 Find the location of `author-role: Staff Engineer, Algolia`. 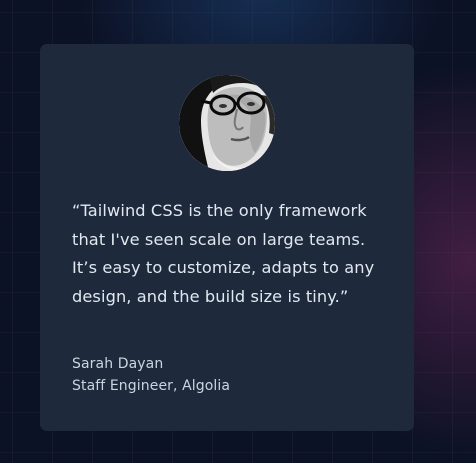

author-role: Staff Engineer, Algolia is located at coordinates (151, 386).